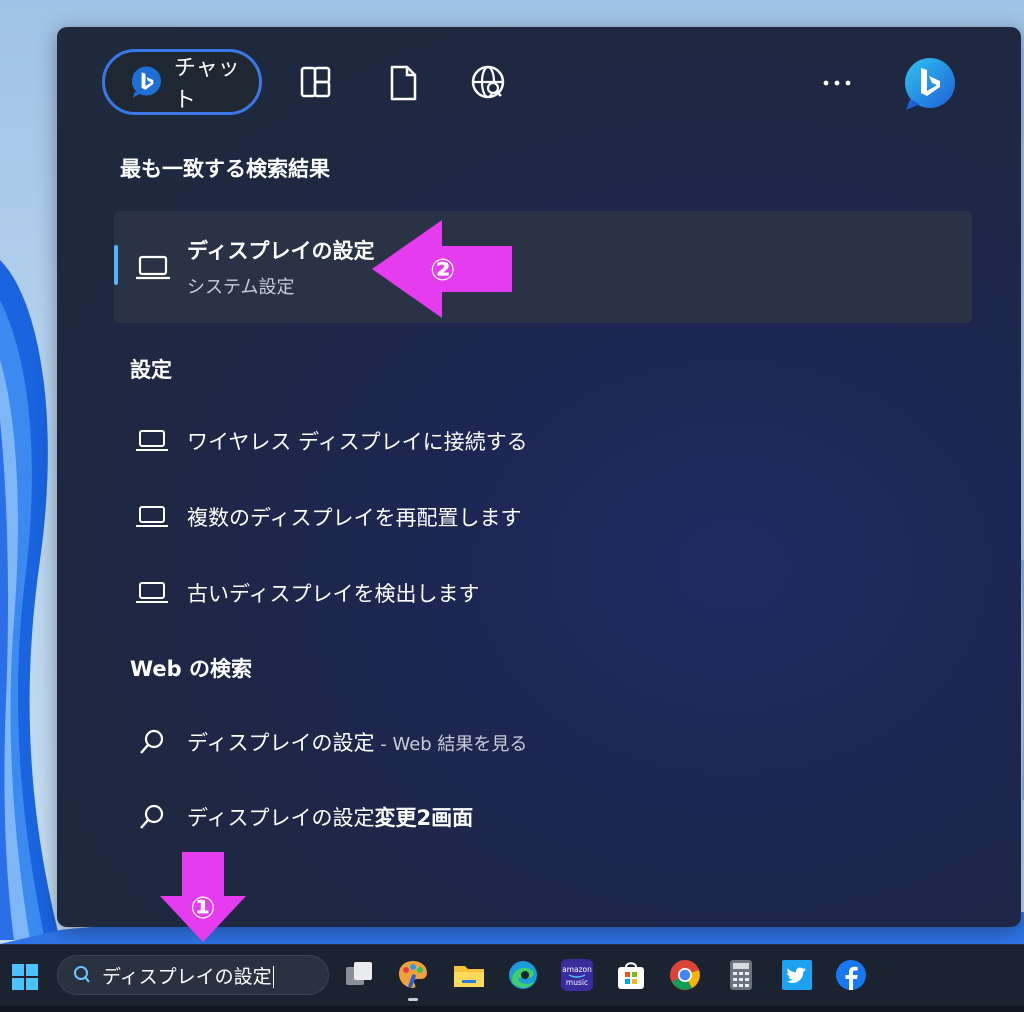  I want to click on bing-logo-icon, so click(929, 84).